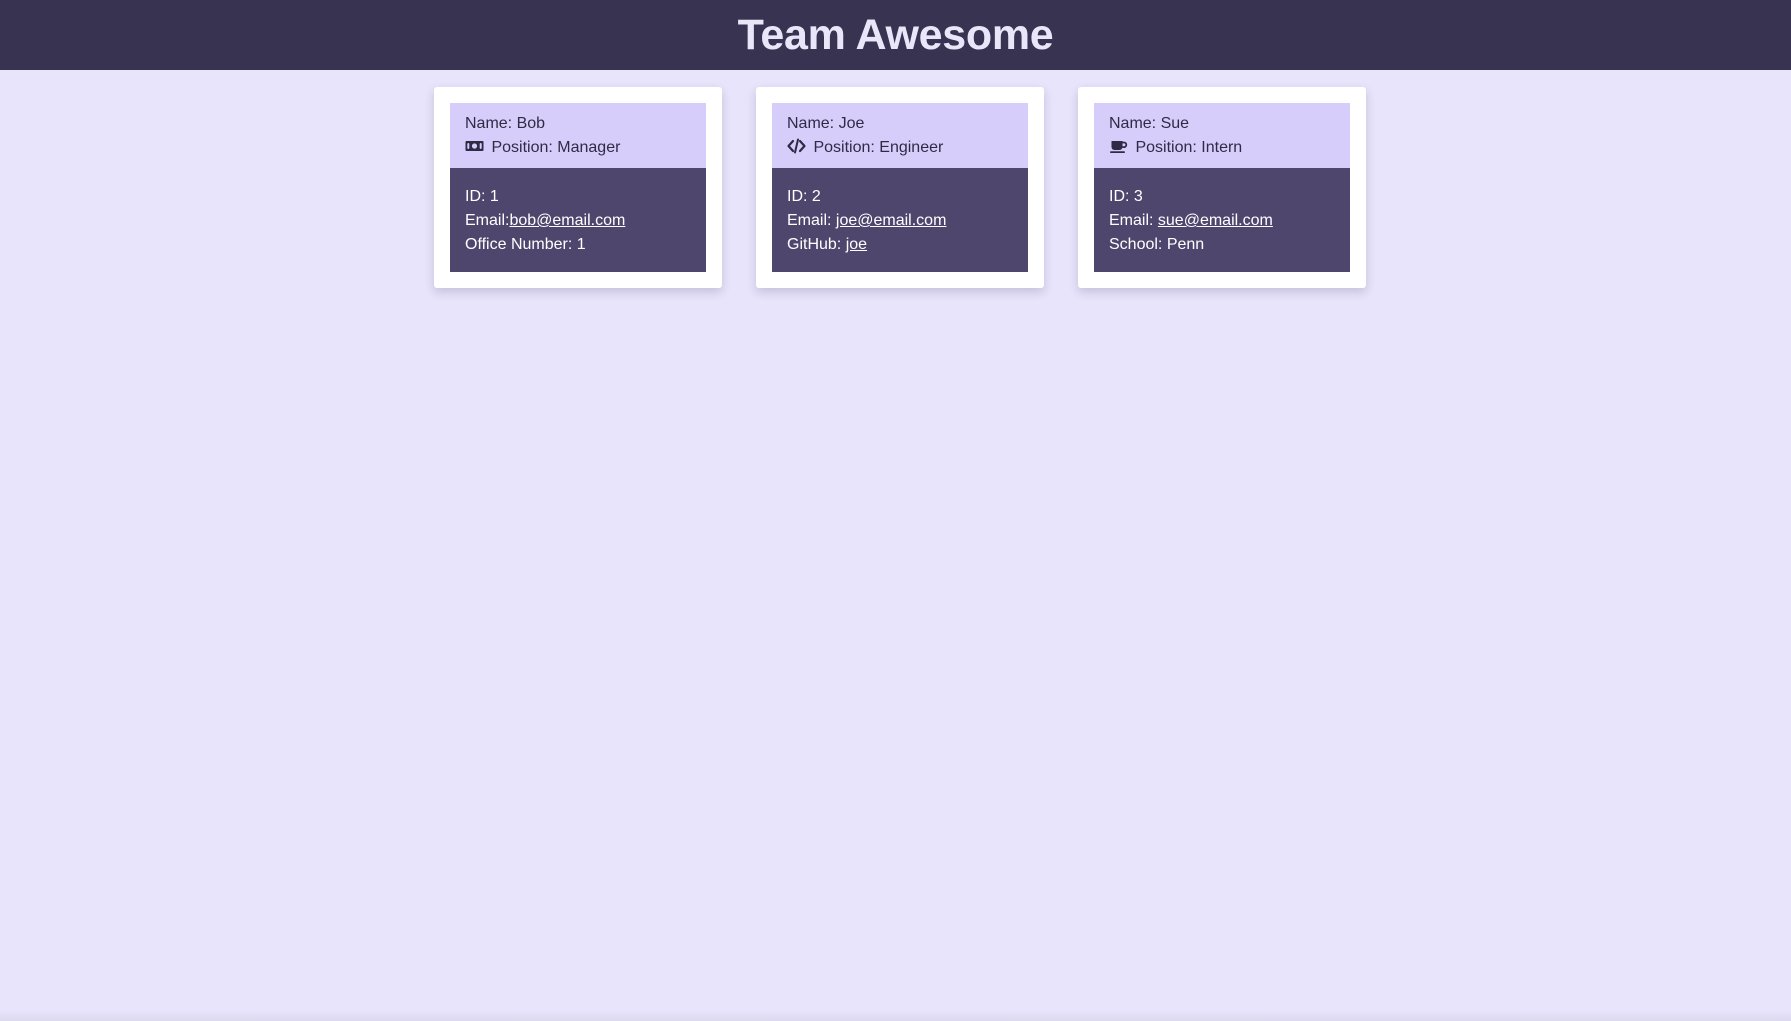 The width and height of the screenshot is (1791, 1021). Describe the element at coordinates (589, 147) in the screenshot. I see `employee-position: Manager` at that location.